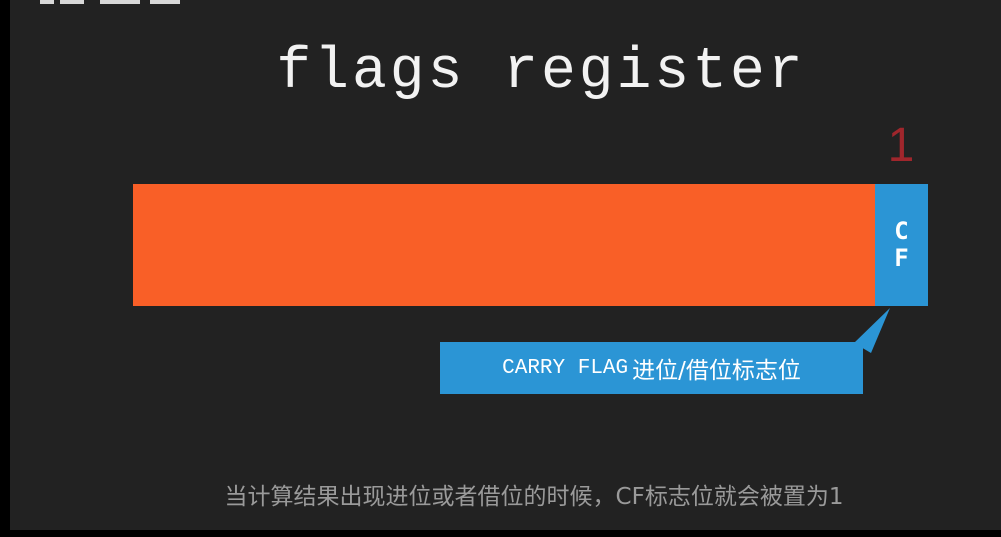  Describe the element at coordinates (565, 368) in the screenshot. I see `callout-label-en: CARRY FLAG` at that location.